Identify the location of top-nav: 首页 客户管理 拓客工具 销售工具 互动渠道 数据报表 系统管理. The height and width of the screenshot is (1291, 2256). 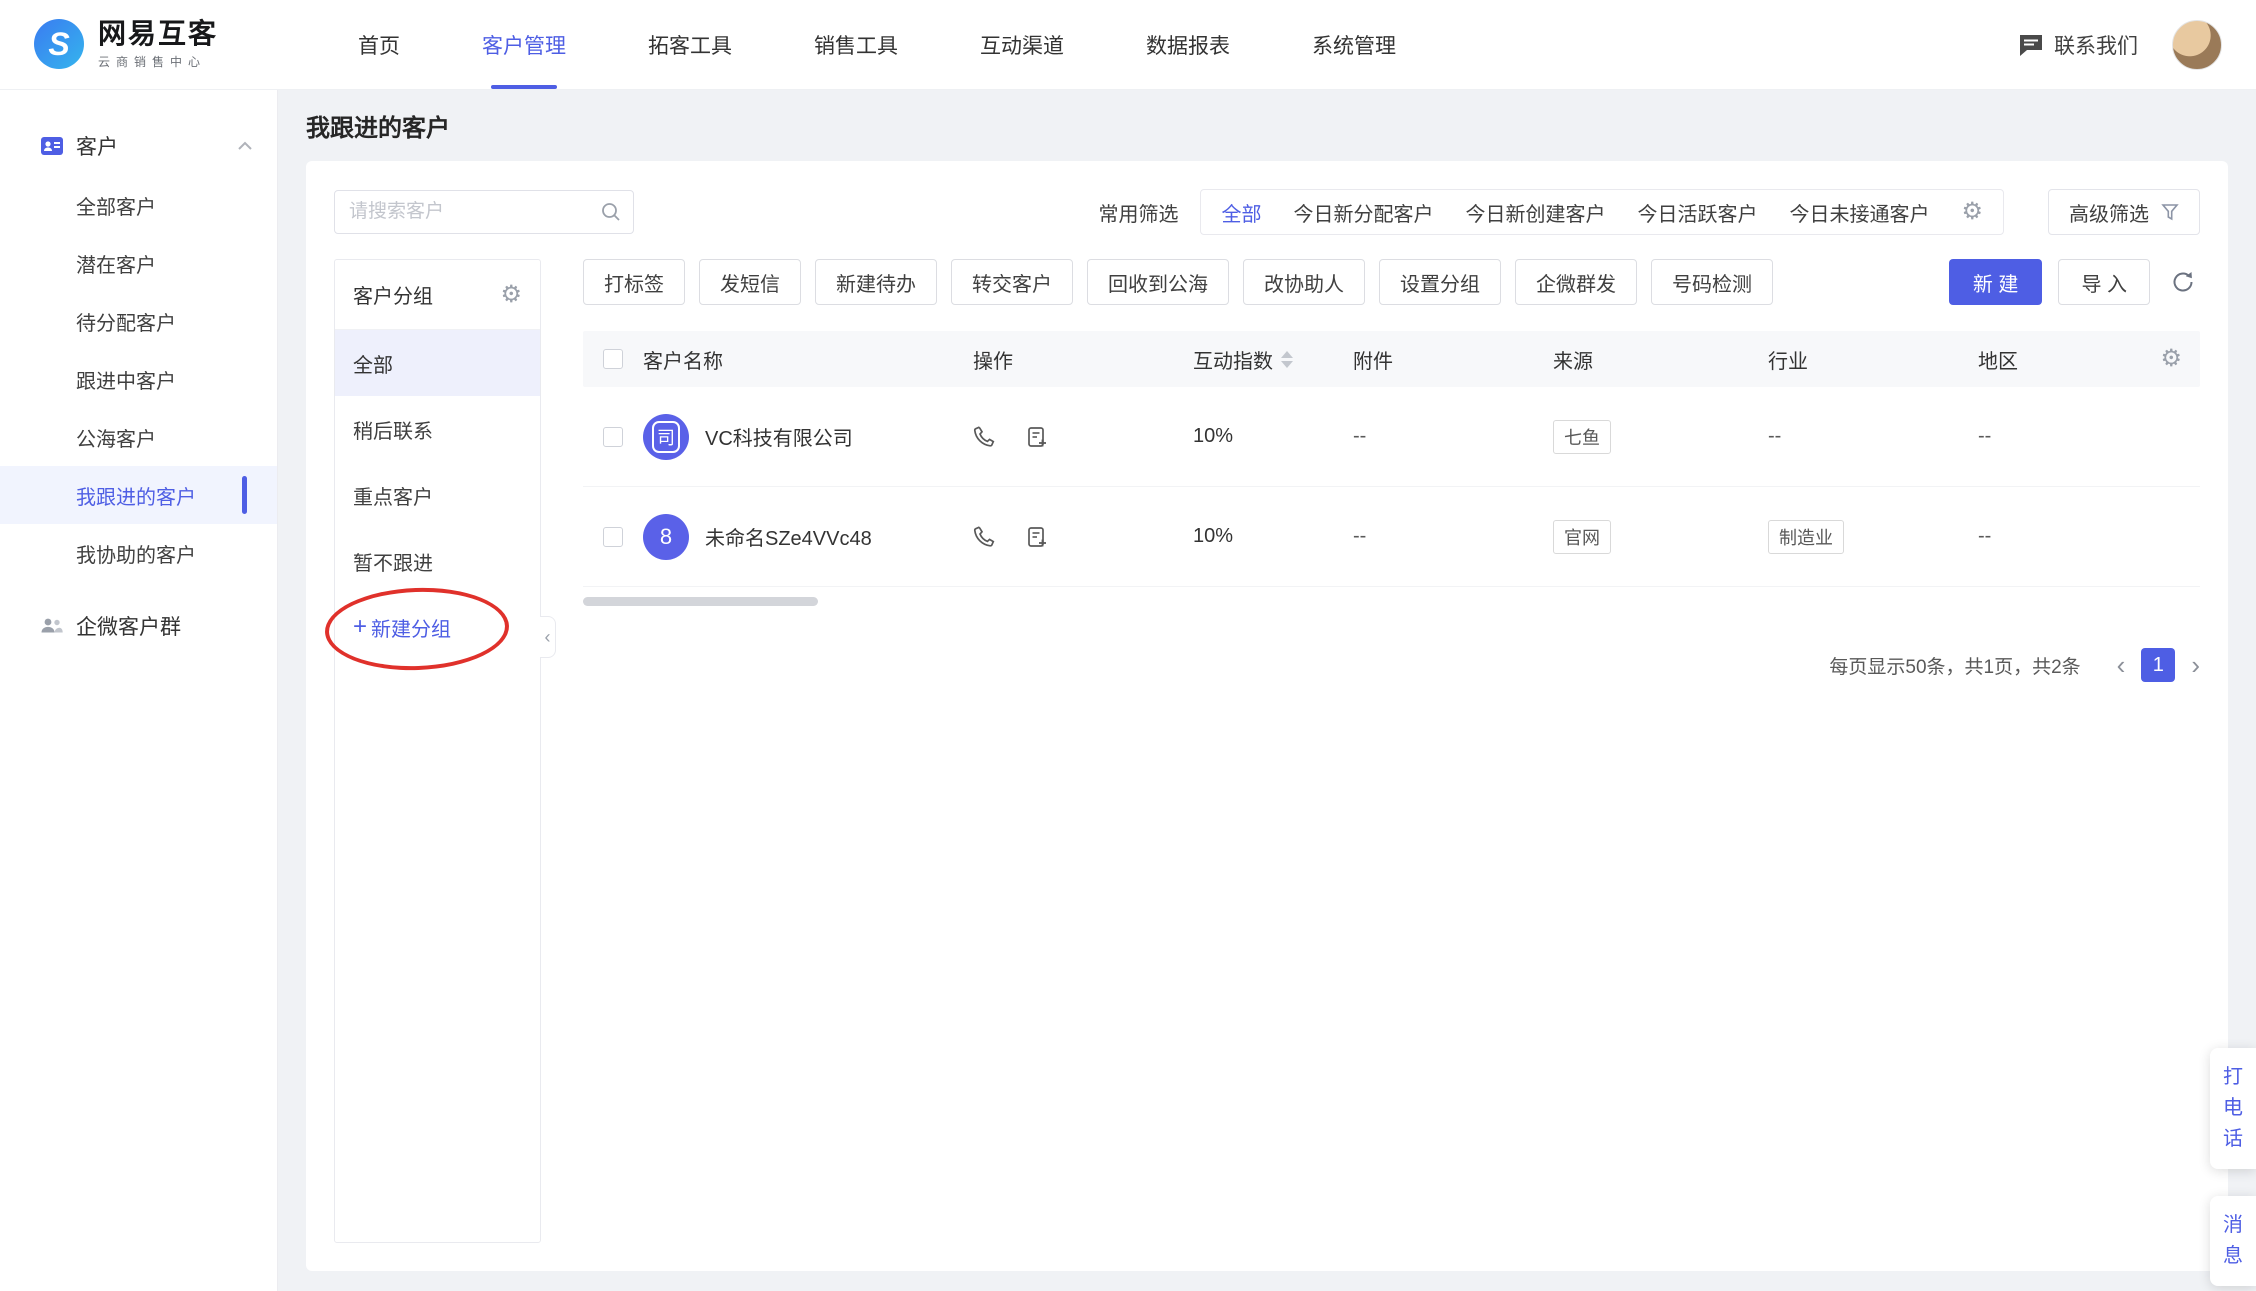
(877, 44).